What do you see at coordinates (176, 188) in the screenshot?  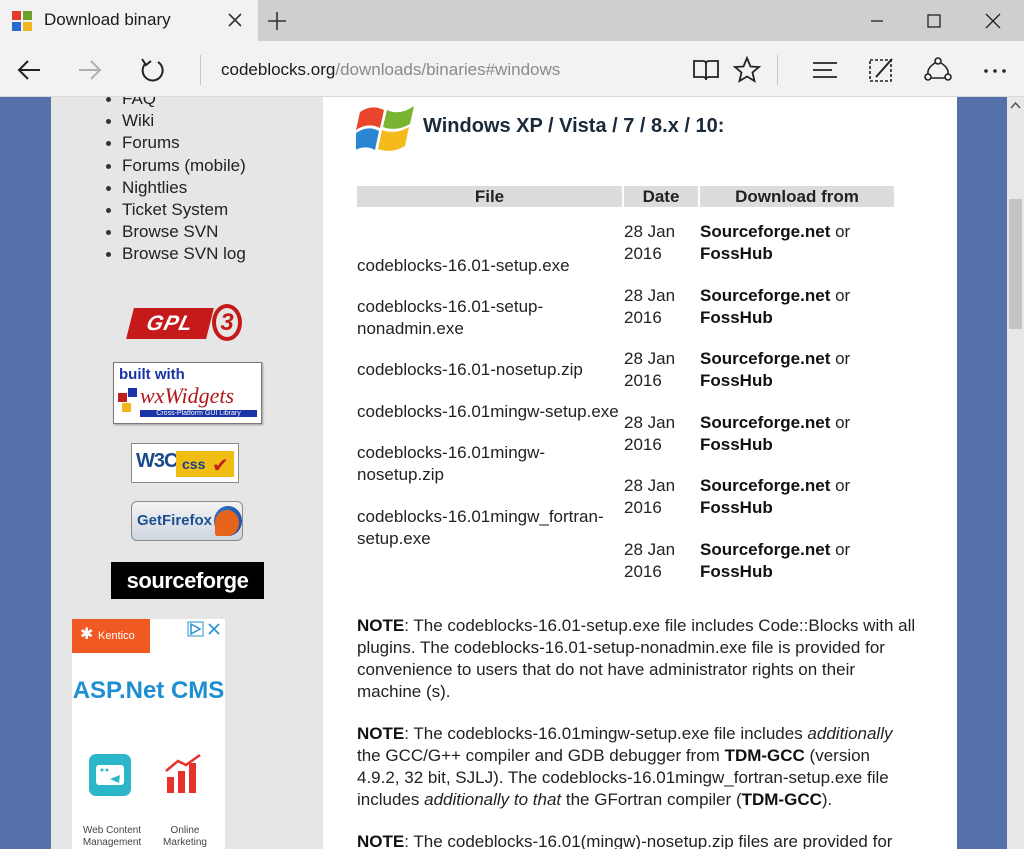 I see `nav-nightlies: Nightlies` at bounding box center [176, 188].